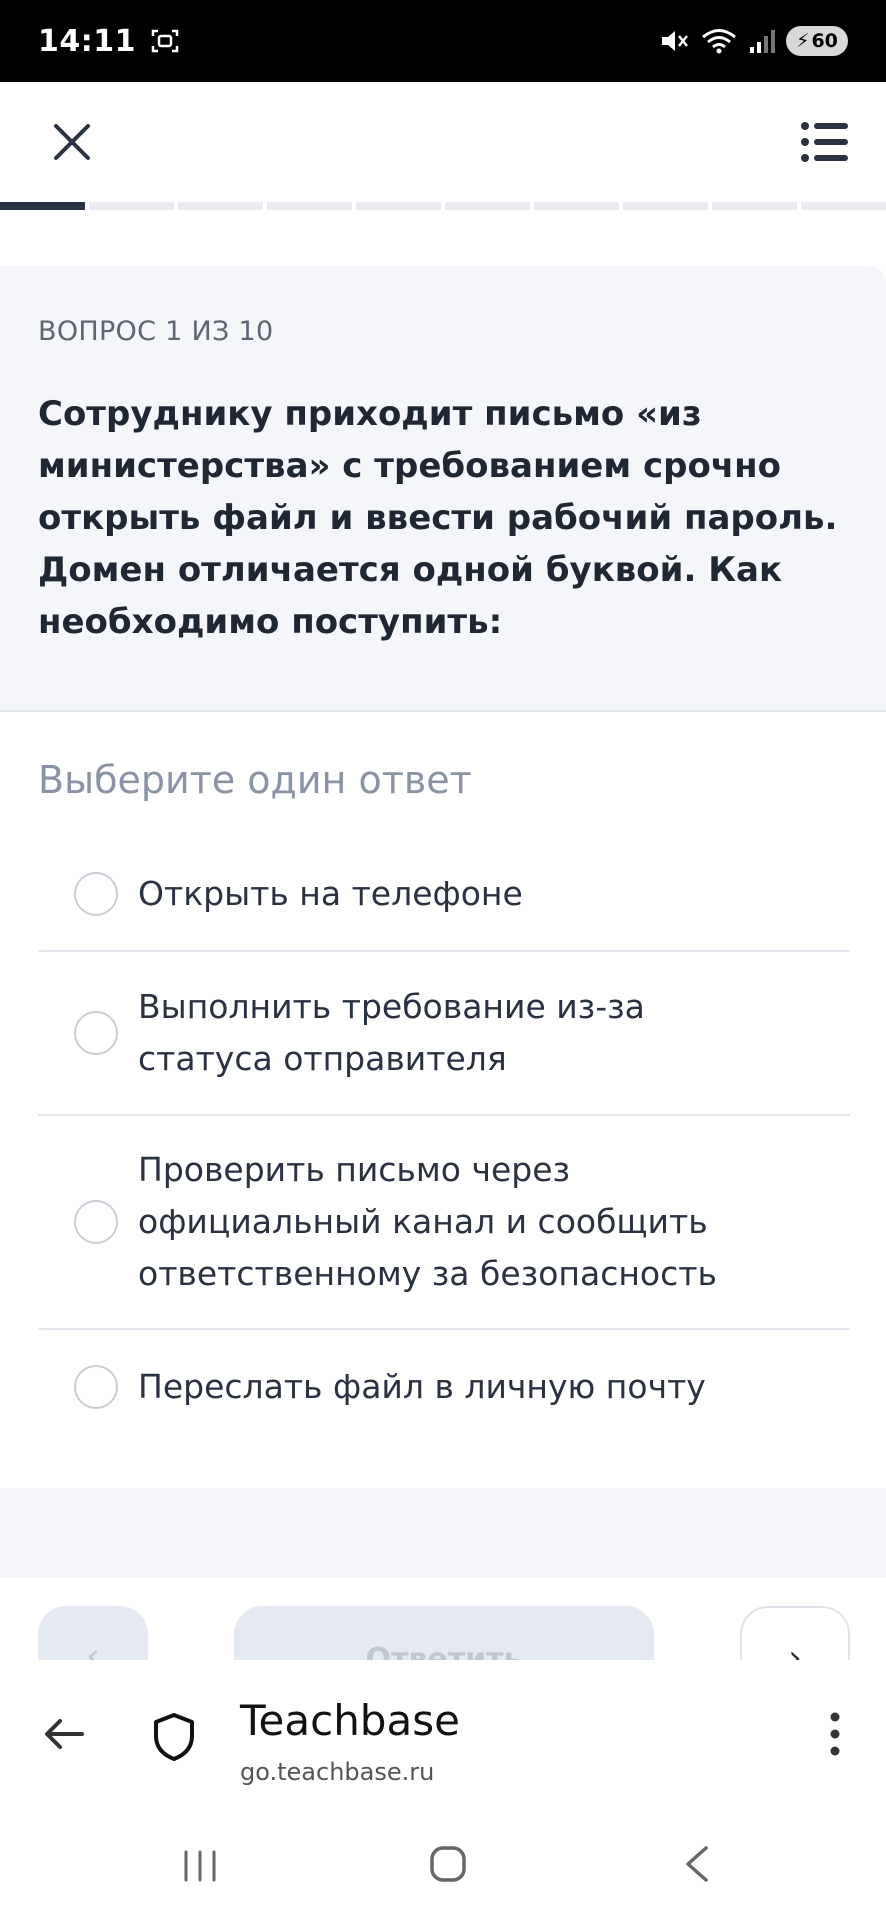 This screenshot has width=886, height=1920. I want to click on site-title: Teachbase, so click(350, 1720).